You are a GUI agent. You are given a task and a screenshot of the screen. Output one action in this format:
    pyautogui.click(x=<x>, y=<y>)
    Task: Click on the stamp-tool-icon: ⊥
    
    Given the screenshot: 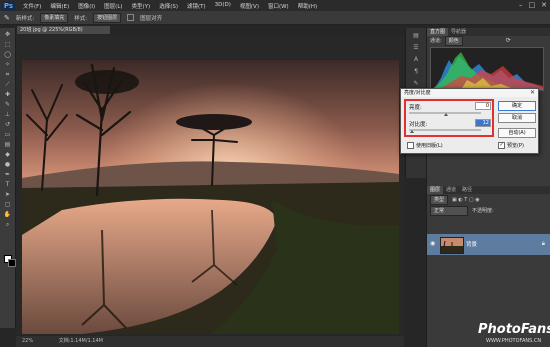 What is the action you would take?
    pyautogui.click(x=7, y=114)
    